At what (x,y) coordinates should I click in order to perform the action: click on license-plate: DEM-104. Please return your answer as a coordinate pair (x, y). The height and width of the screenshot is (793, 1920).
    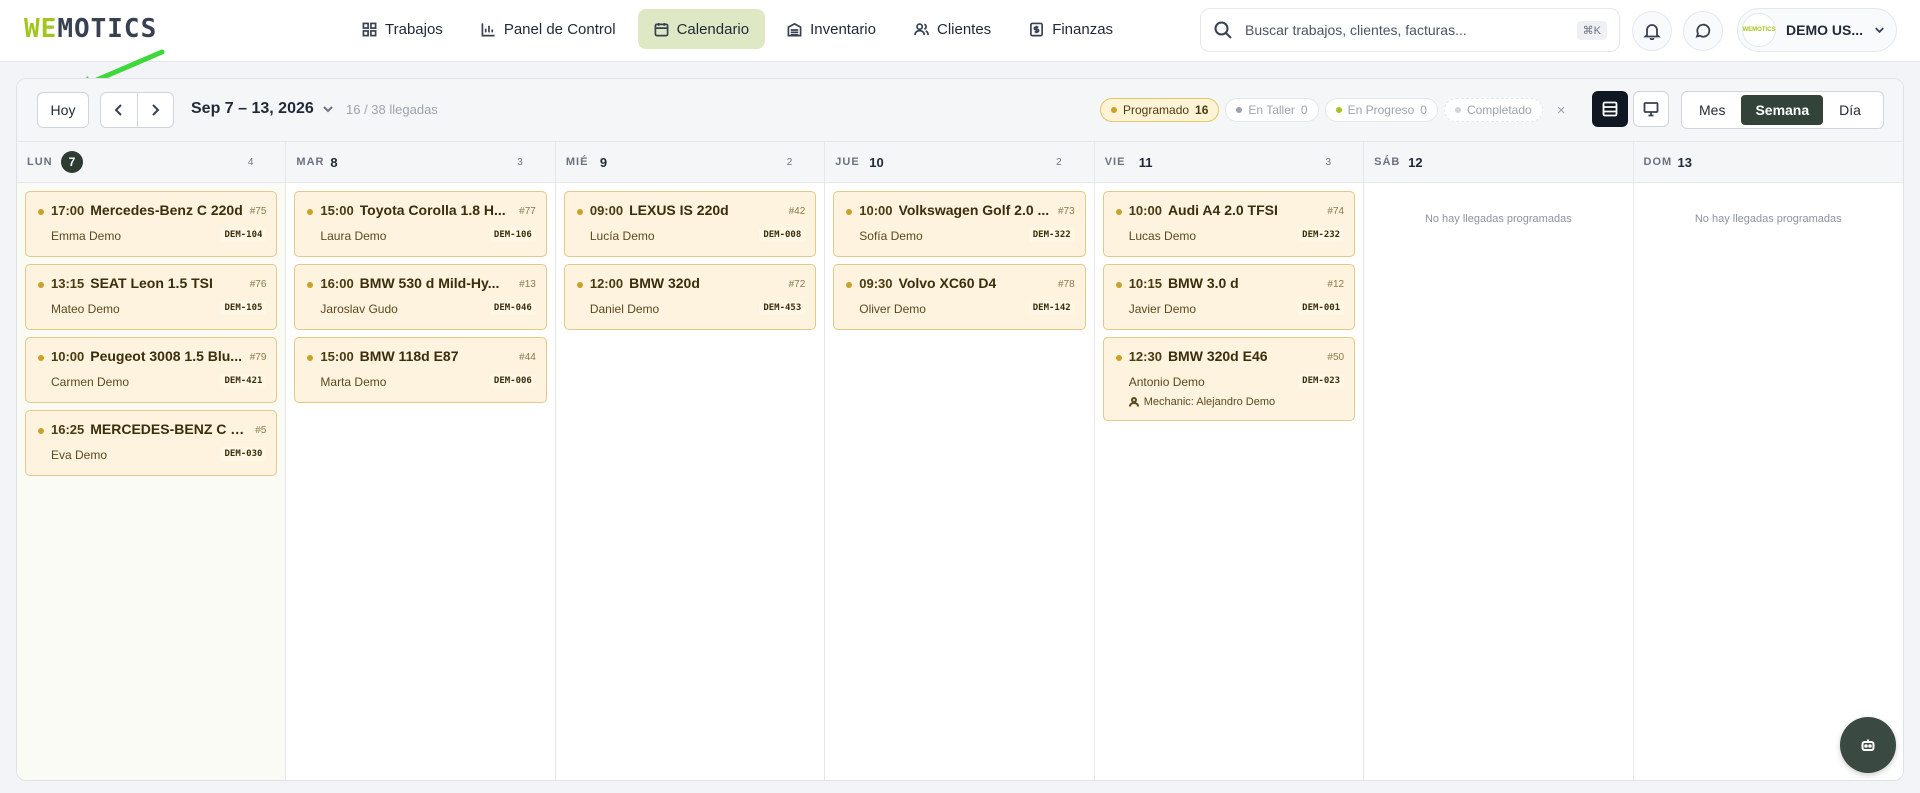
    Looking at the image, I should click on (243, 235).